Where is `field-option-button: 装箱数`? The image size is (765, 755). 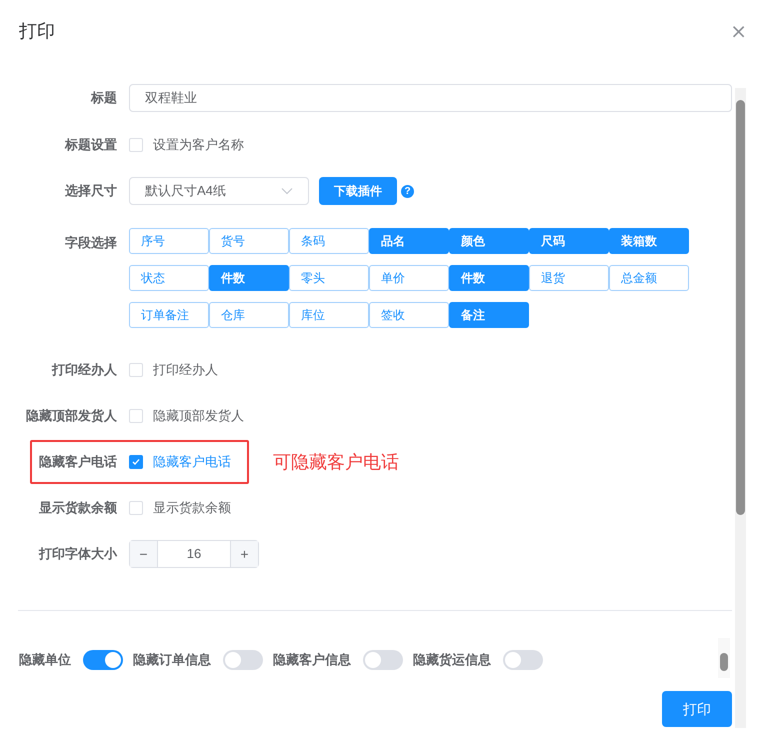
field-option-button: 装箱数 is located at coordinates (649, 241).